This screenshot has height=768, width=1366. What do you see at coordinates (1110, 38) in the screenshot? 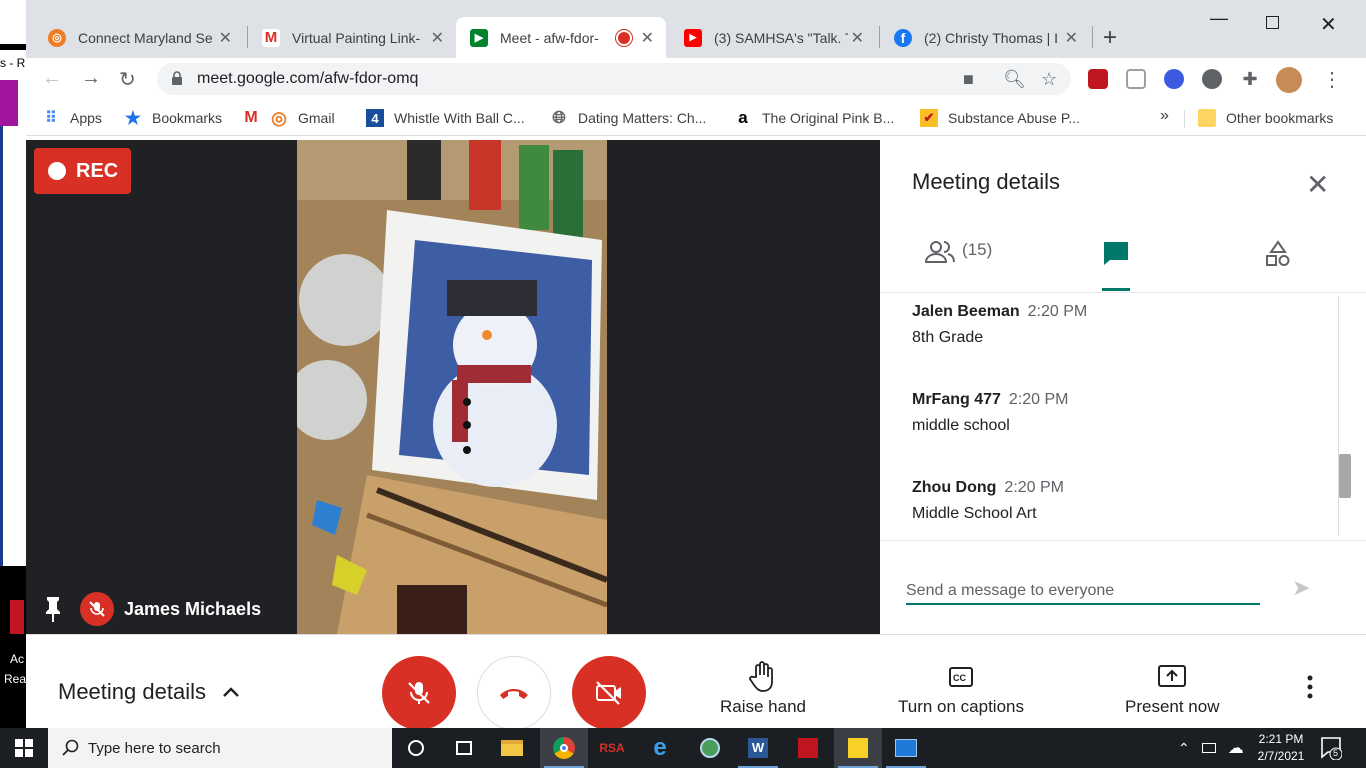
I see `new-tab-button: +` at bounding box center [1110, 38].